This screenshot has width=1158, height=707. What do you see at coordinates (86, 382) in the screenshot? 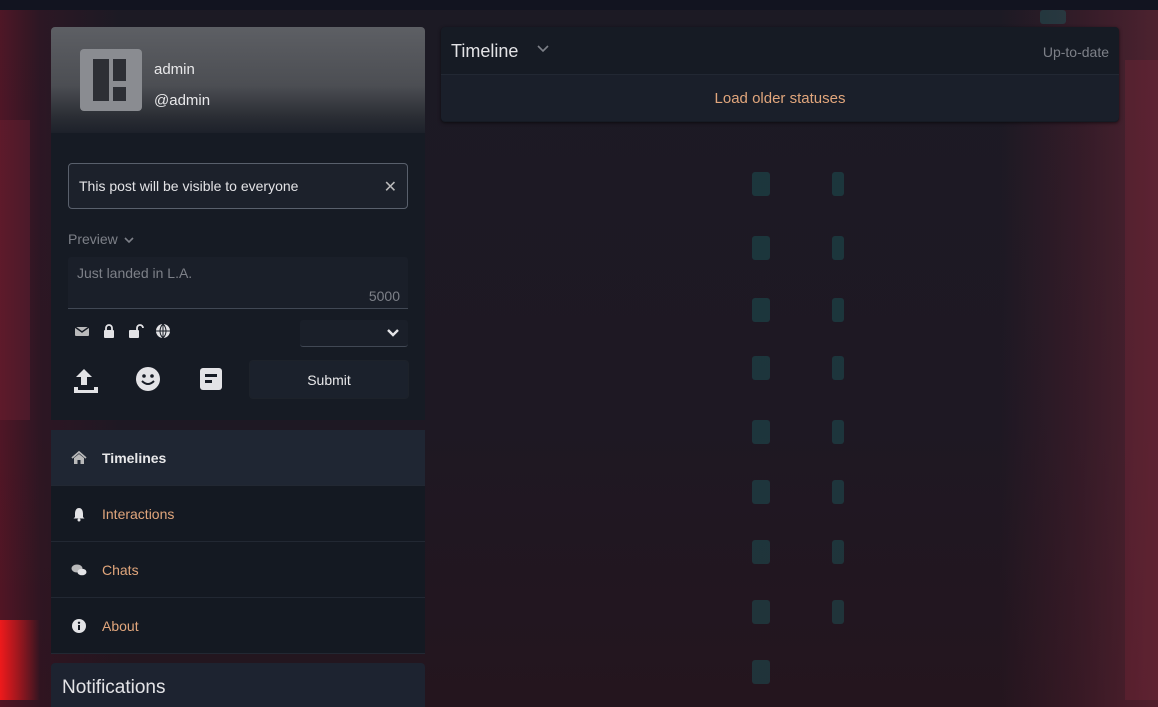
I see `upload-icon` at bounding box center [86, 382].